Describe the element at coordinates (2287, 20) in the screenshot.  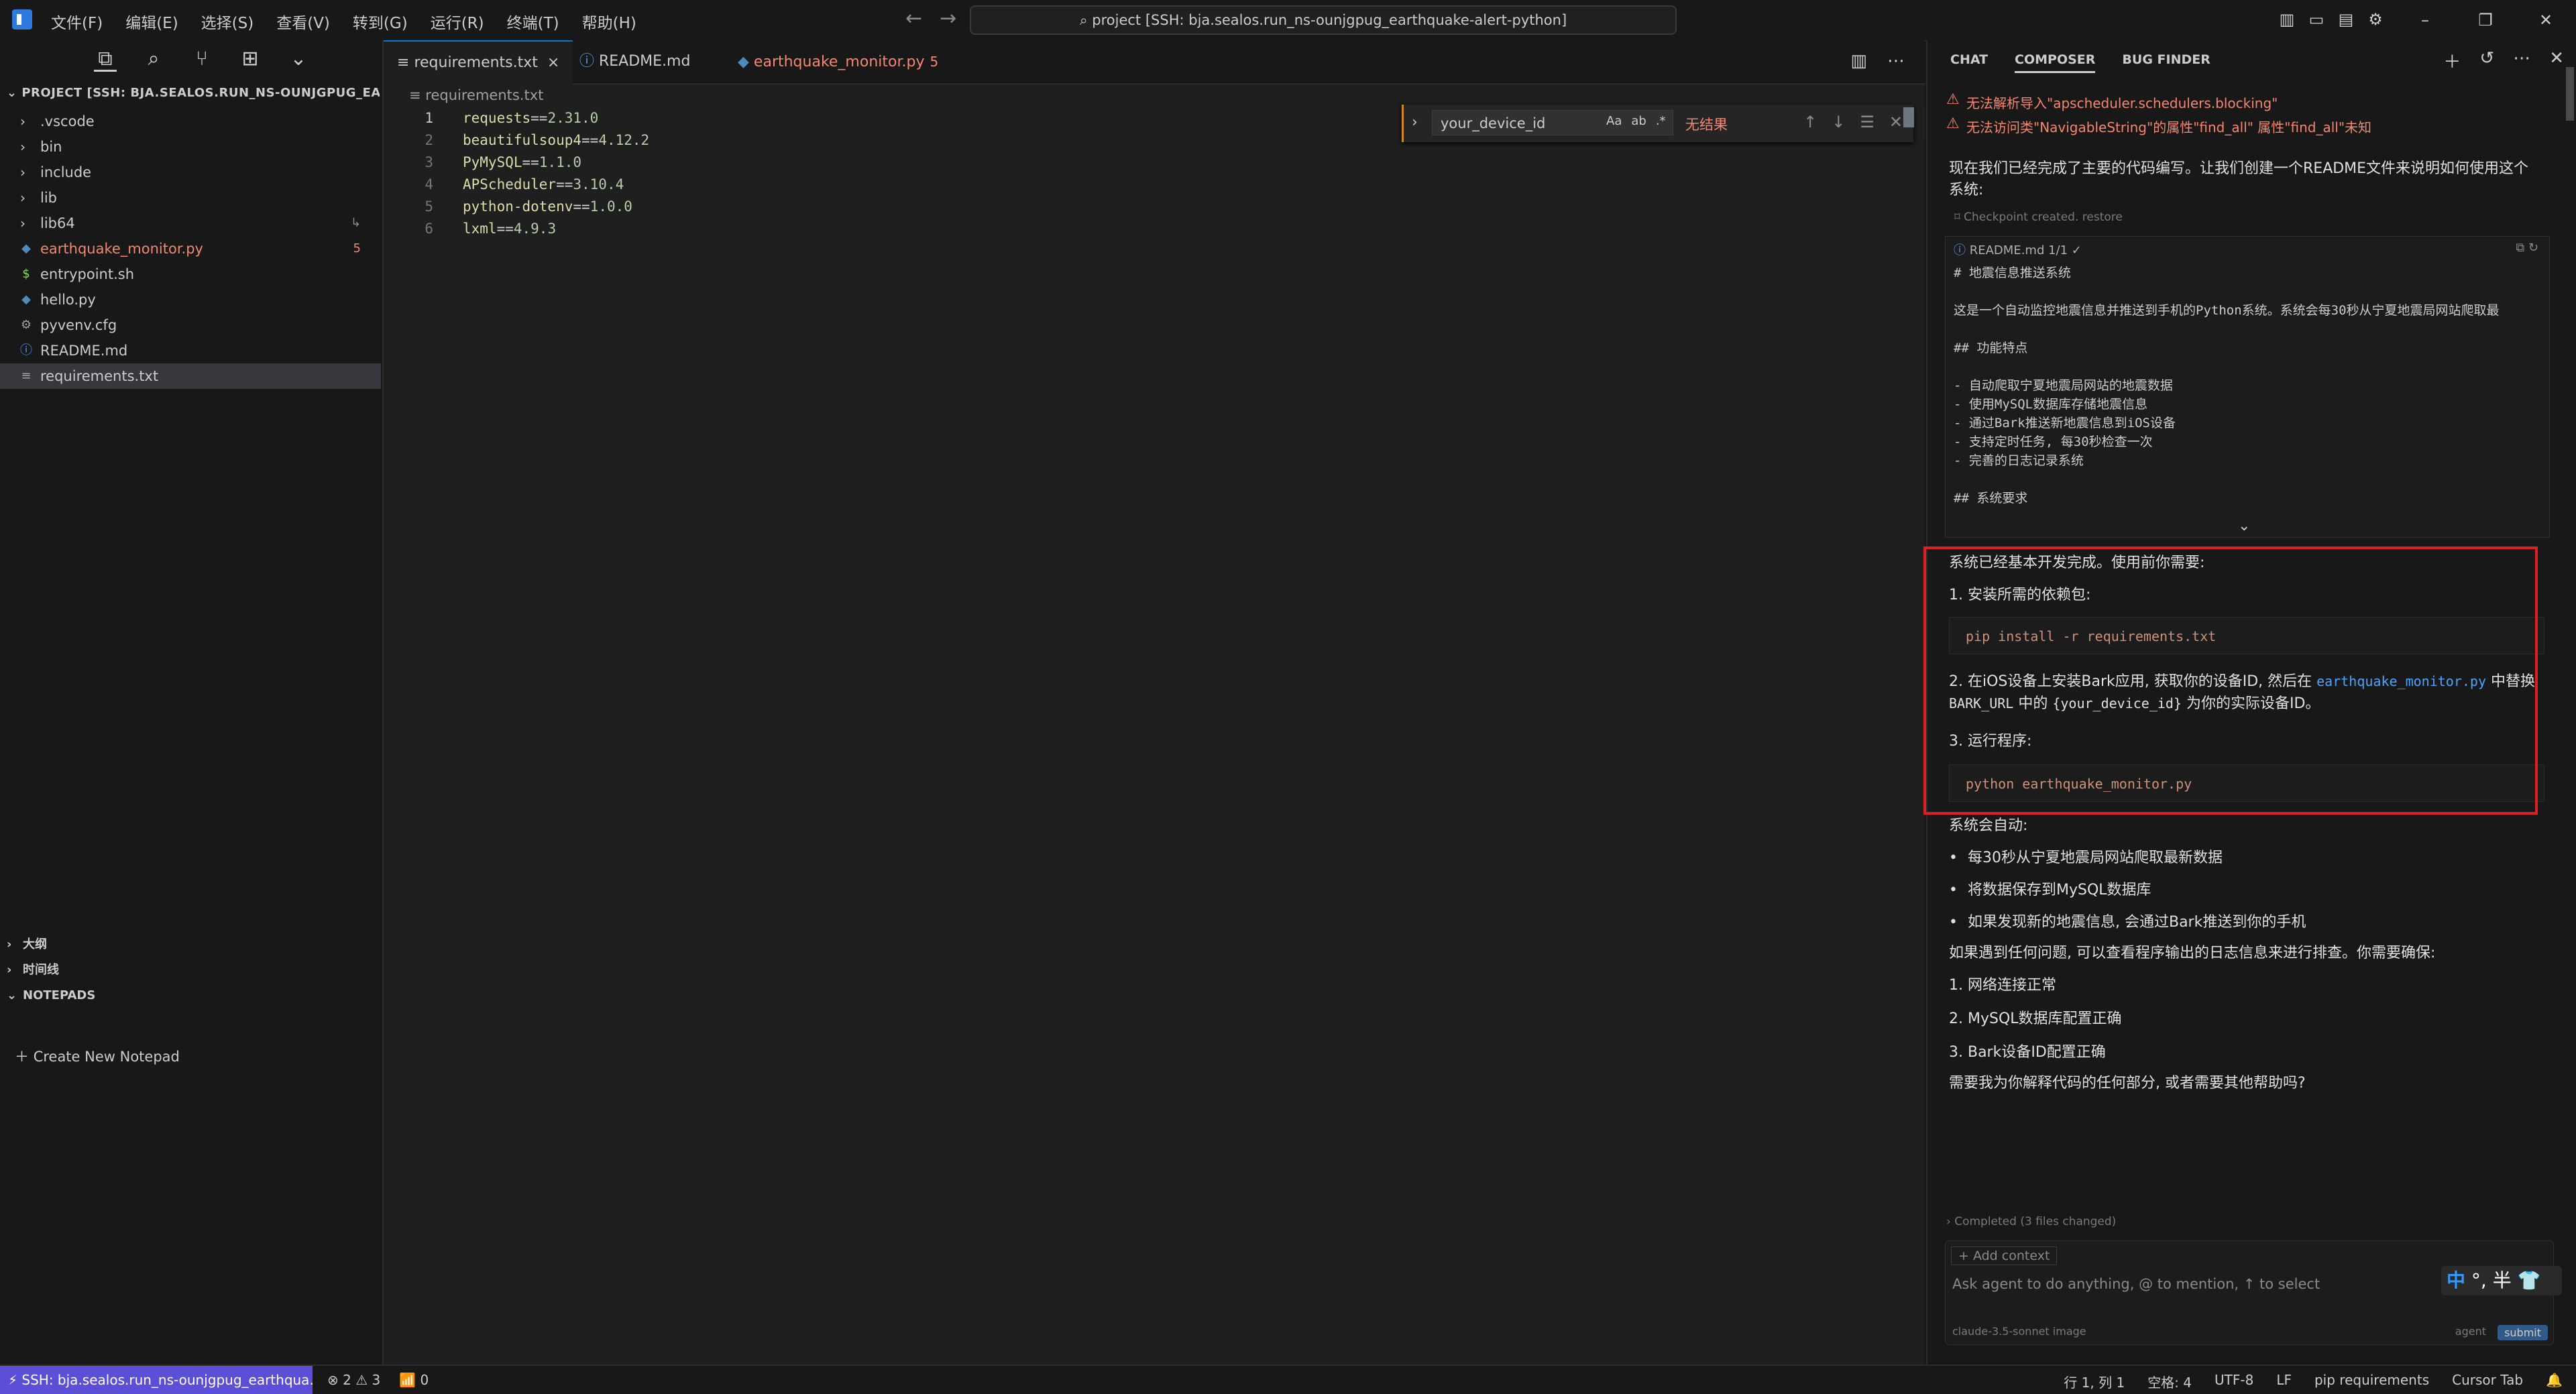
I see `toggle-sidebar-icon: ▥` at that location.